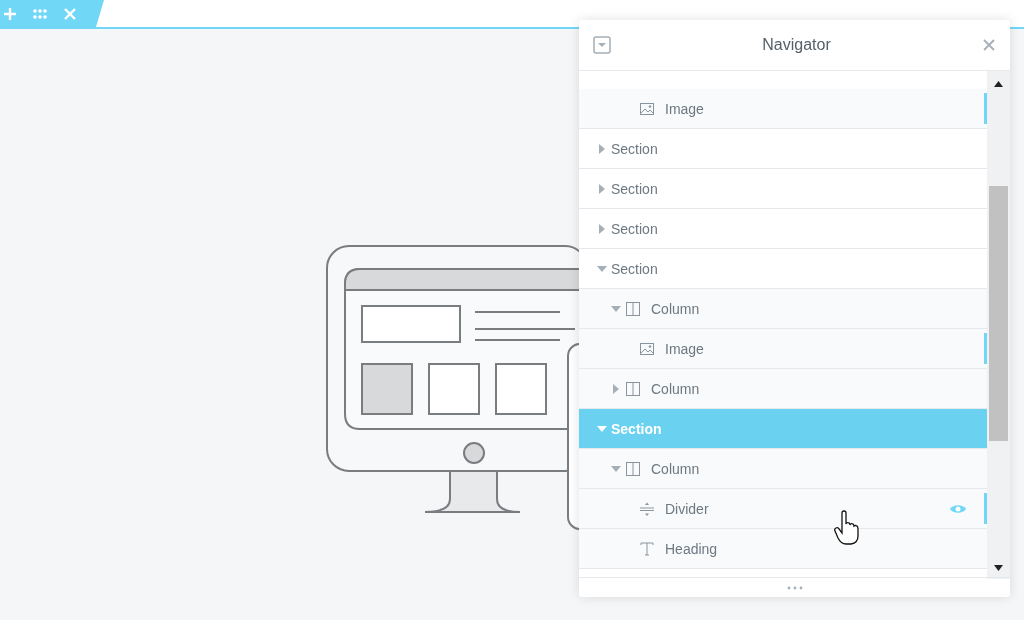 The image size is (1024, 620). What do you see at coordinates (998, 325) in the screenshot?
I see `scrollbar` at bounding box center [998, 325].